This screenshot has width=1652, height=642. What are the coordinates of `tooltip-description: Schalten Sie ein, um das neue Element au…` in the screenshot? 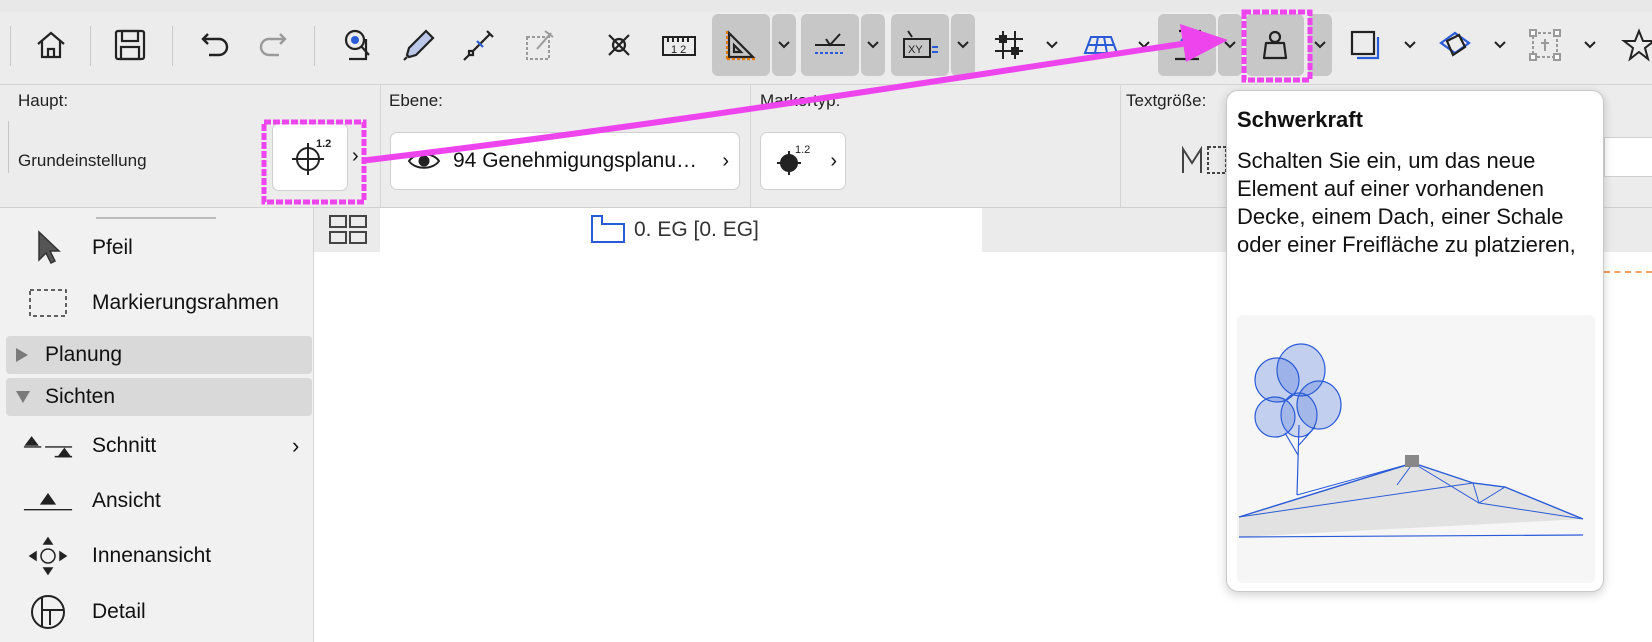 It's located at (1406, 202).